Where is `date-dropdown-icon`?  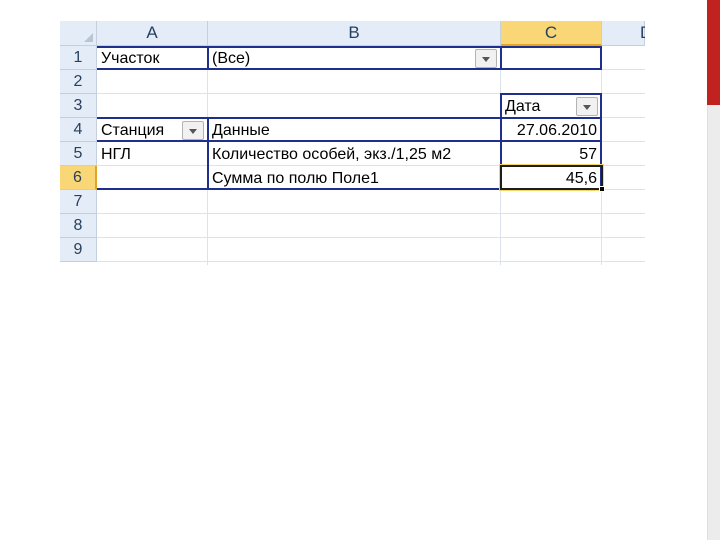
date-dropdown-icon is located at coordinates (587, 106).